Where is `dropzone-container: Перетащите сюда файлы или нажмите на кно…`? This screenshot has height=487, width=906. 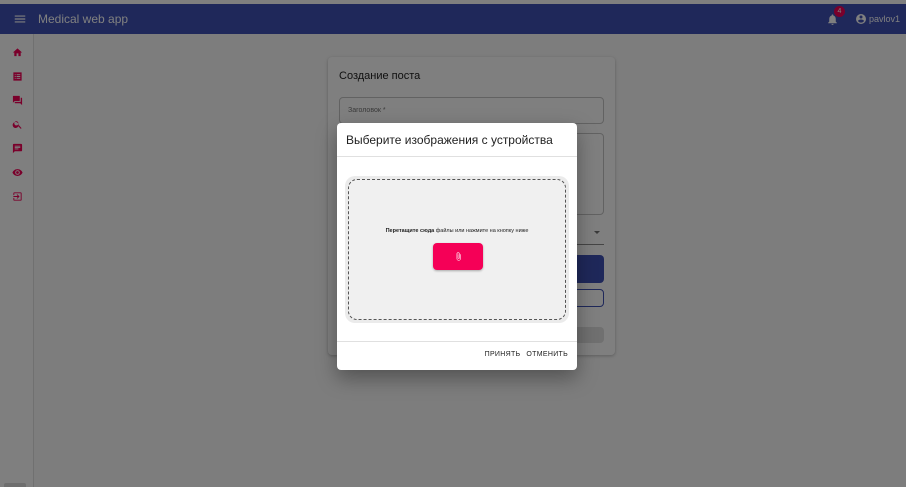
dropzone-container: Перетащите сюда файлы или нажмите на кно… is located at coordinates (457, 249).